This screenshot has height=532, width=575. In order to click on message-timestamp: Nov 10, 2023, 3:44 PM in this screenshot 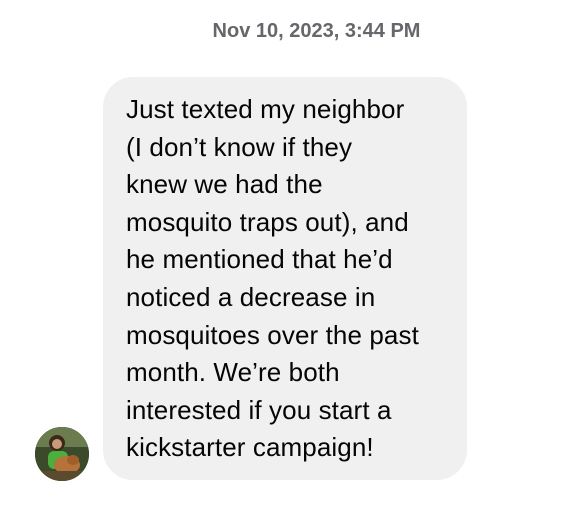, I will do `click(316, 31)`.